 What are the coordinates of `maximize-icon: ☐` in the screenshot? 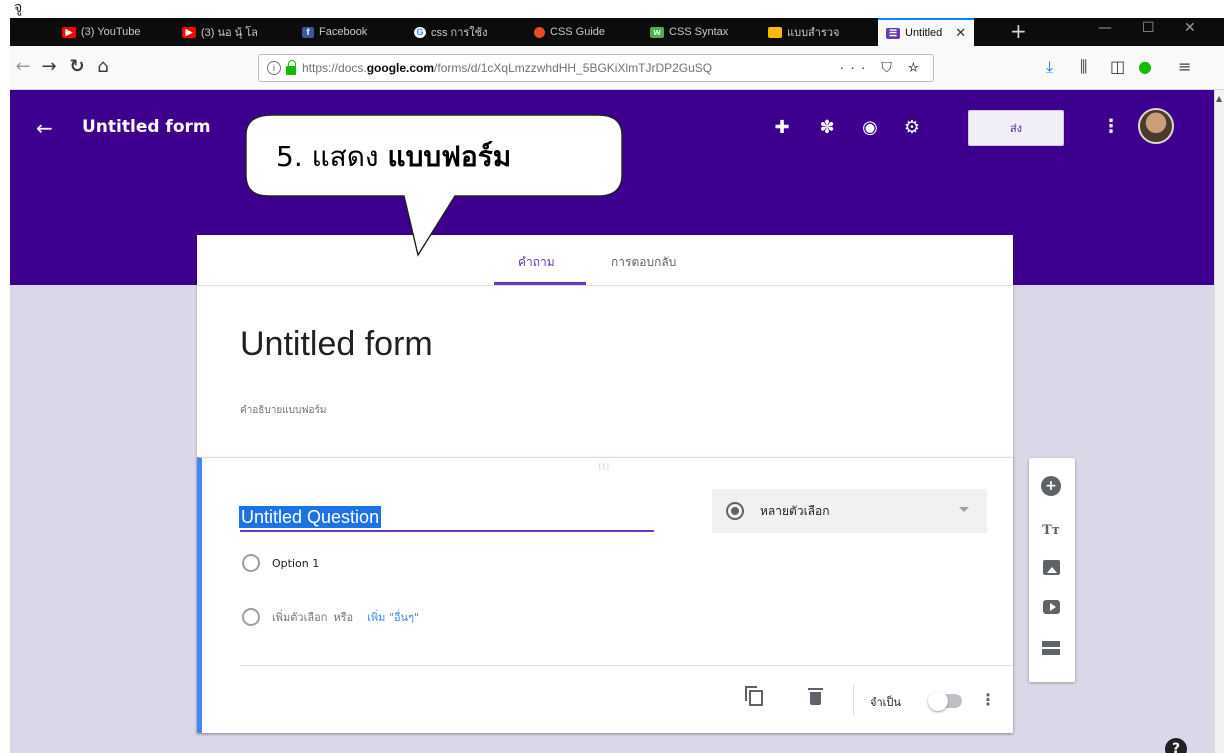 It's located at (1148, 28).